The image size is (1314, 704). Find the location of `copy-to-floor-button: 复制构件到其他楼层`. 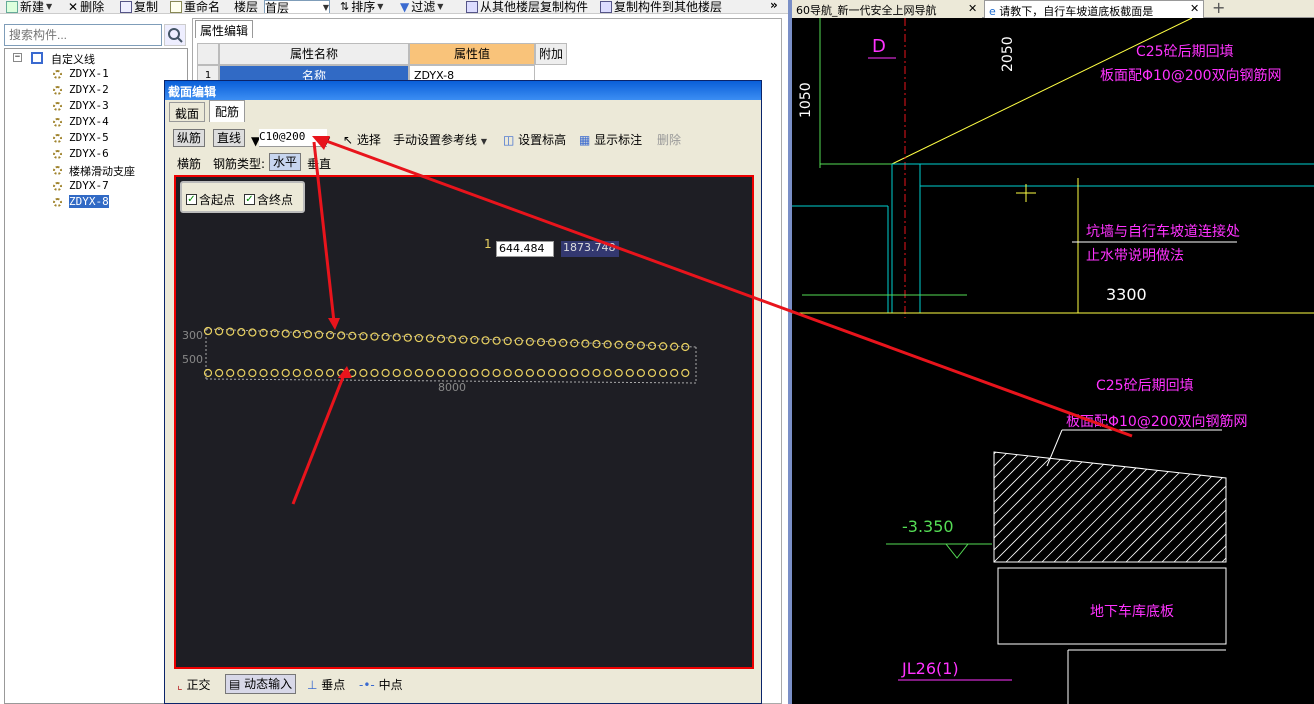

copy-to-floor-button: 复制构件到其他楼层 is located at coordinates (661, 6).